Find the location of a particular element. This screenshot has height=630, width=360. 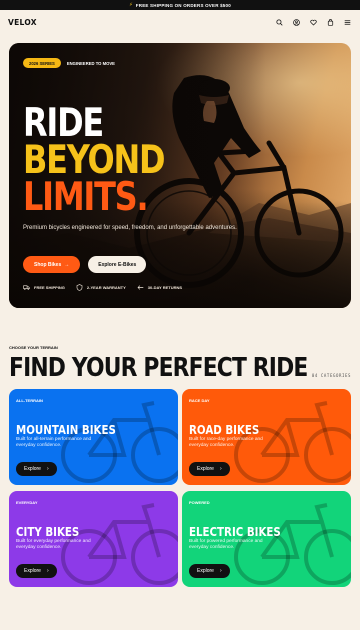

category-tag: RACE DAY is located at coordinates (199, 400).